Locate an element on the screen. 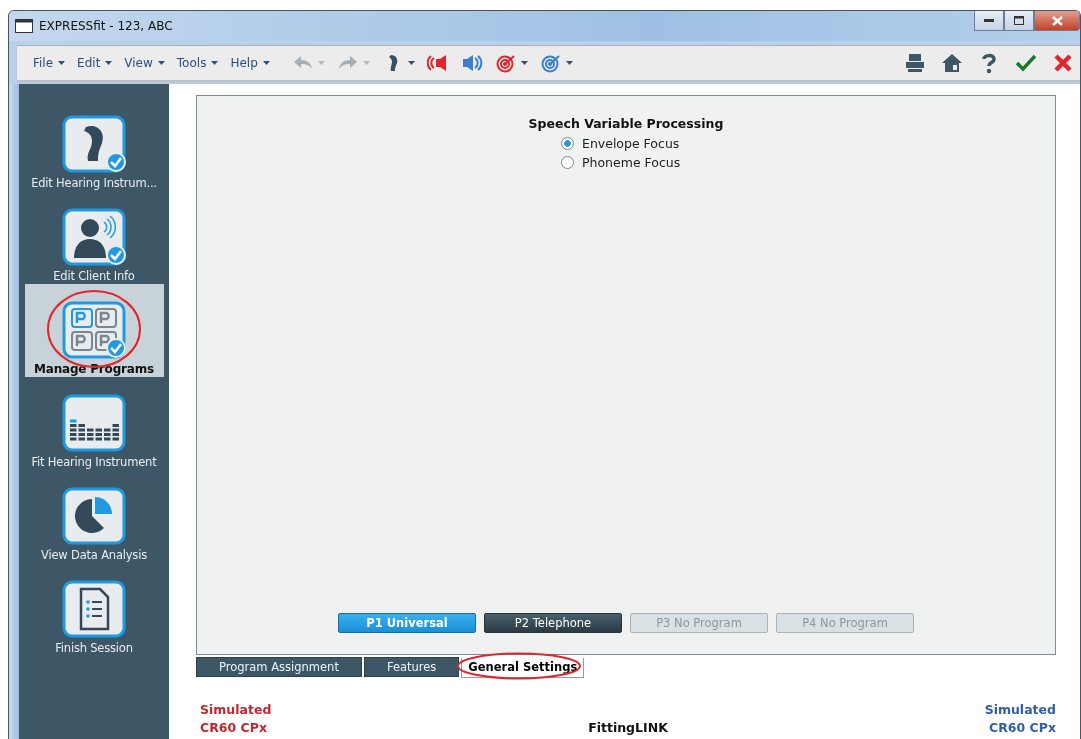 Image resolution: width=1081 pixels, height=739 pixels. program-button: P2 Telephone is located at coordinates (553, 623).